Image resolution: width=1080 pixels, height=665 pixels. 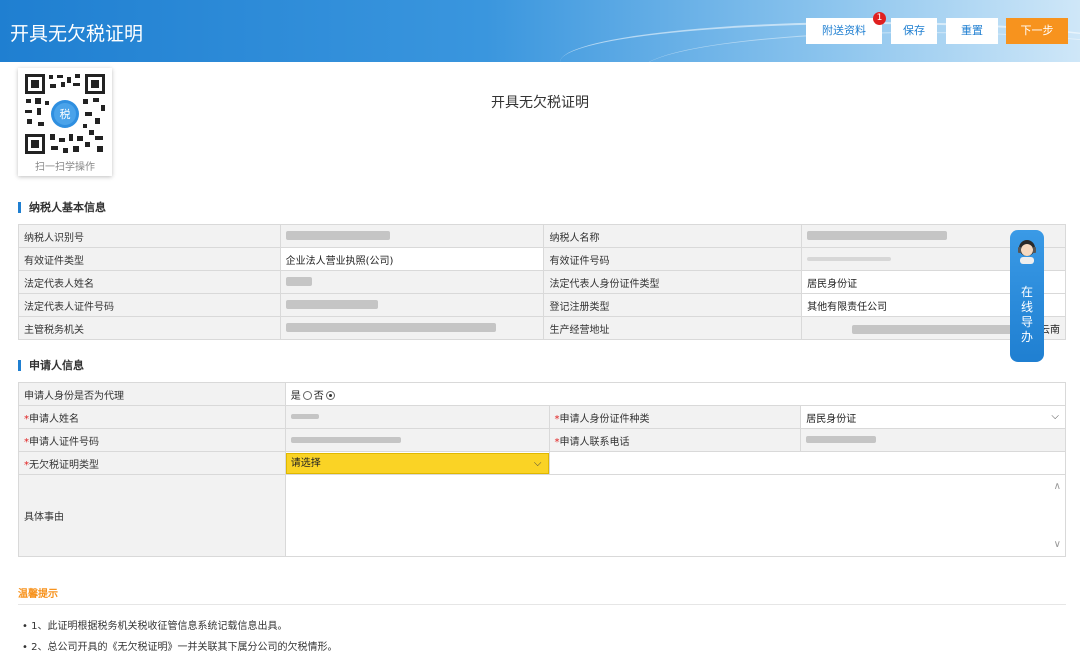 What do you see at coordinates (673, 236) in the screenshot?
I see `field-label: 纳税人名称` at bounding box center [673, 236].